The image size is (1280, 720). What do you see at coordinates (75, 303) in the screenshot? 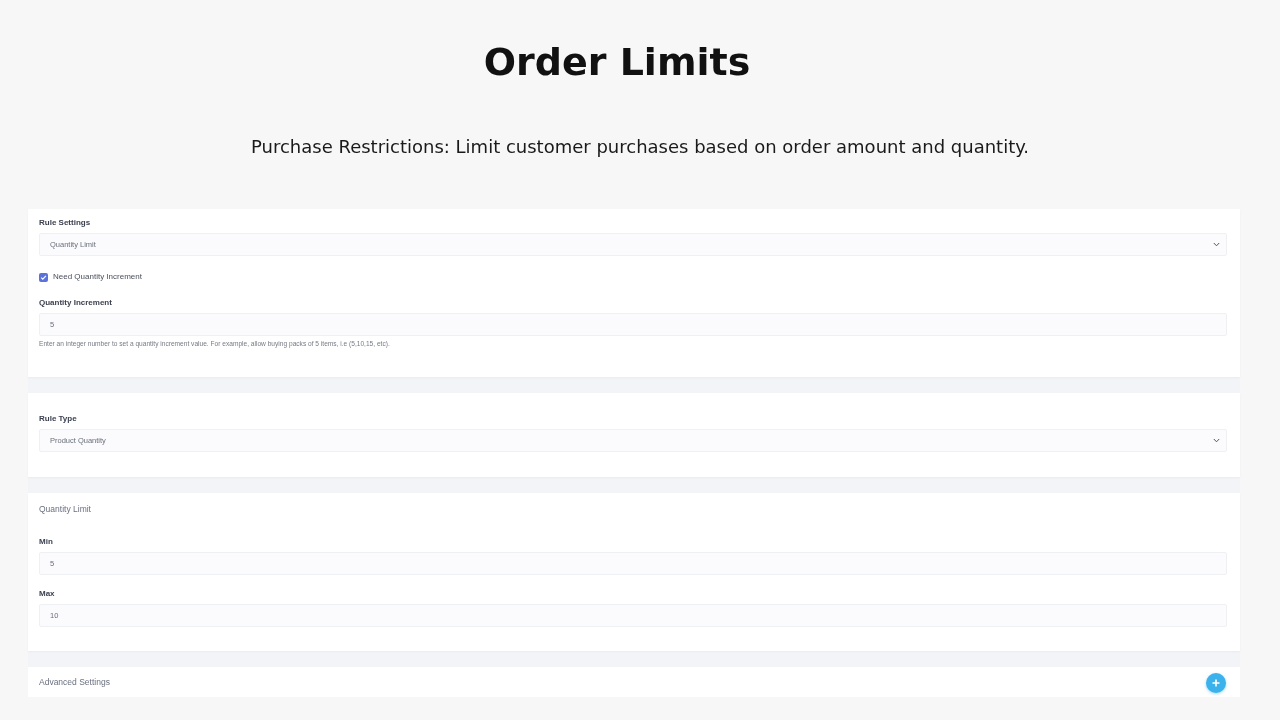
I see `field-label: Quantity Increment` at bounding box center [75, 303].